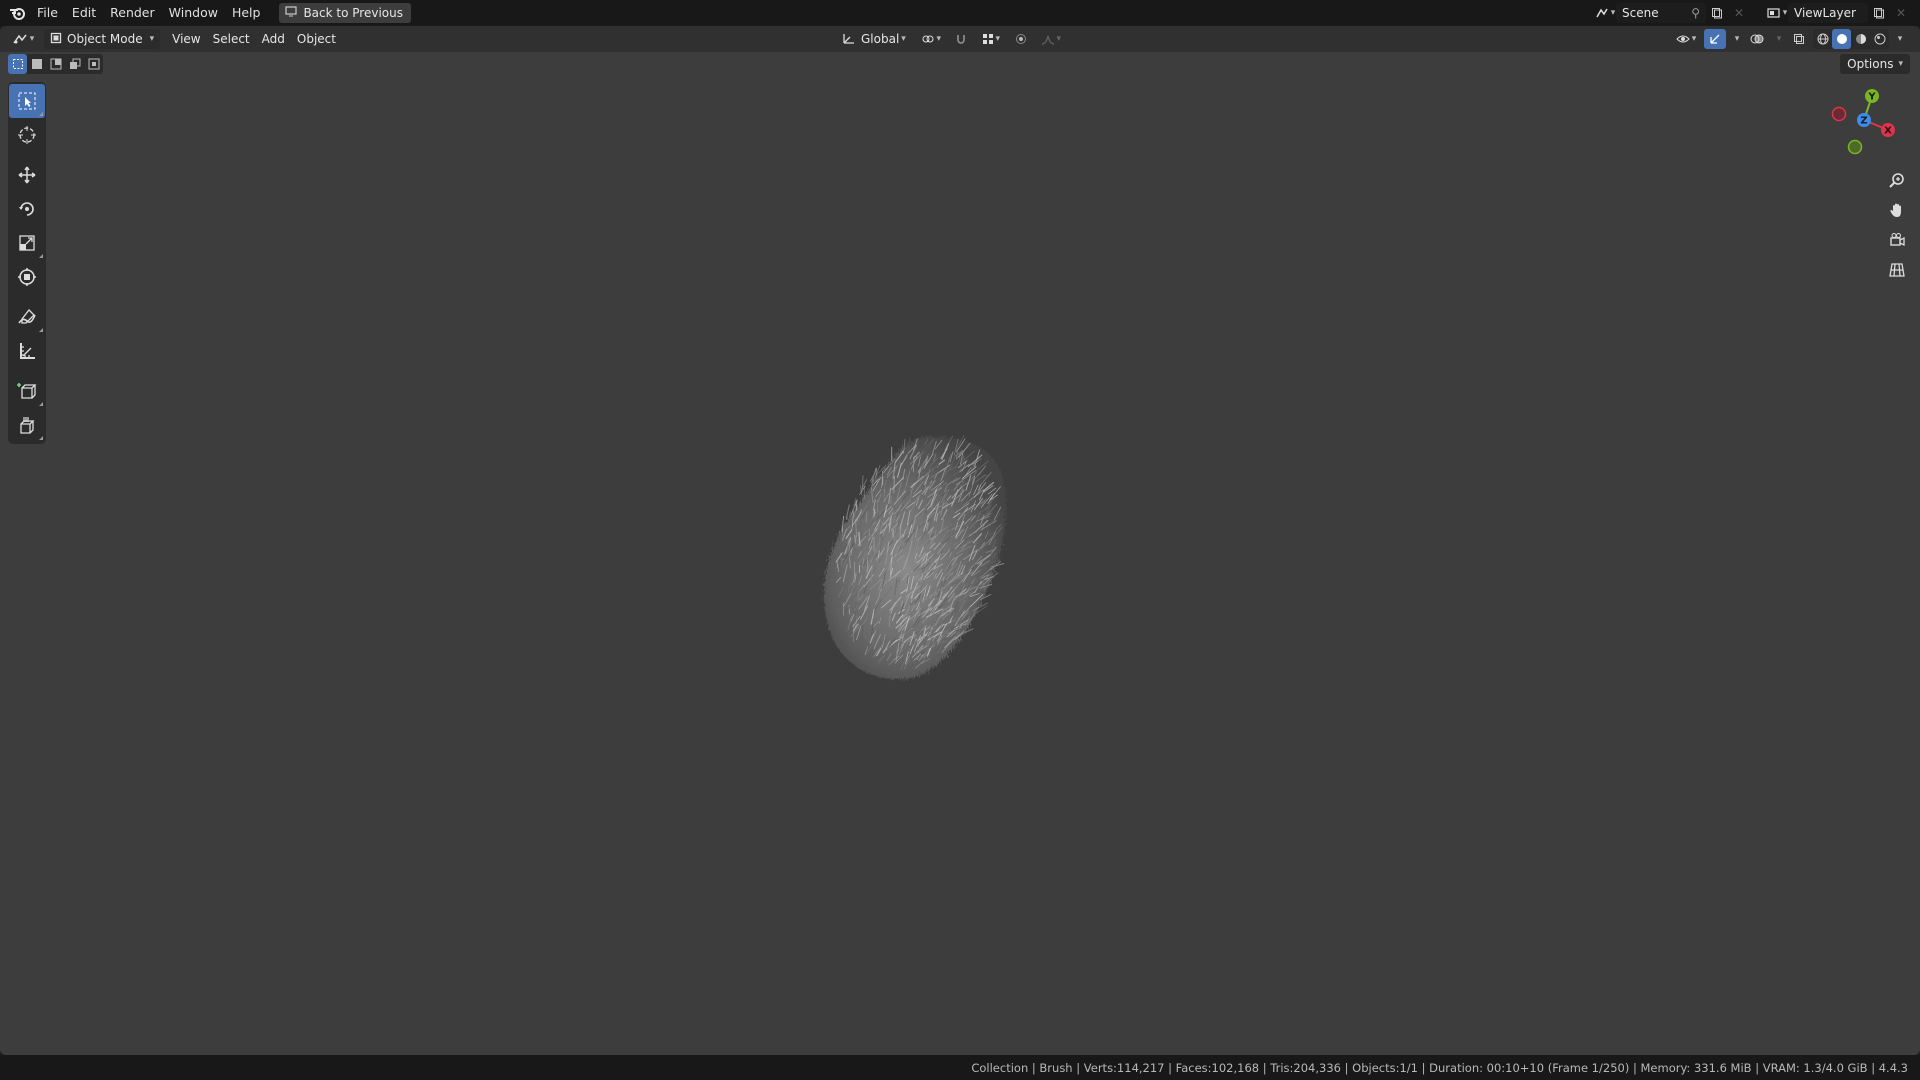  What do you see at coordinates (1757, 39) in the screenshot?
I see `overlays-toggle-icon` at bounding box center [1757, 39].